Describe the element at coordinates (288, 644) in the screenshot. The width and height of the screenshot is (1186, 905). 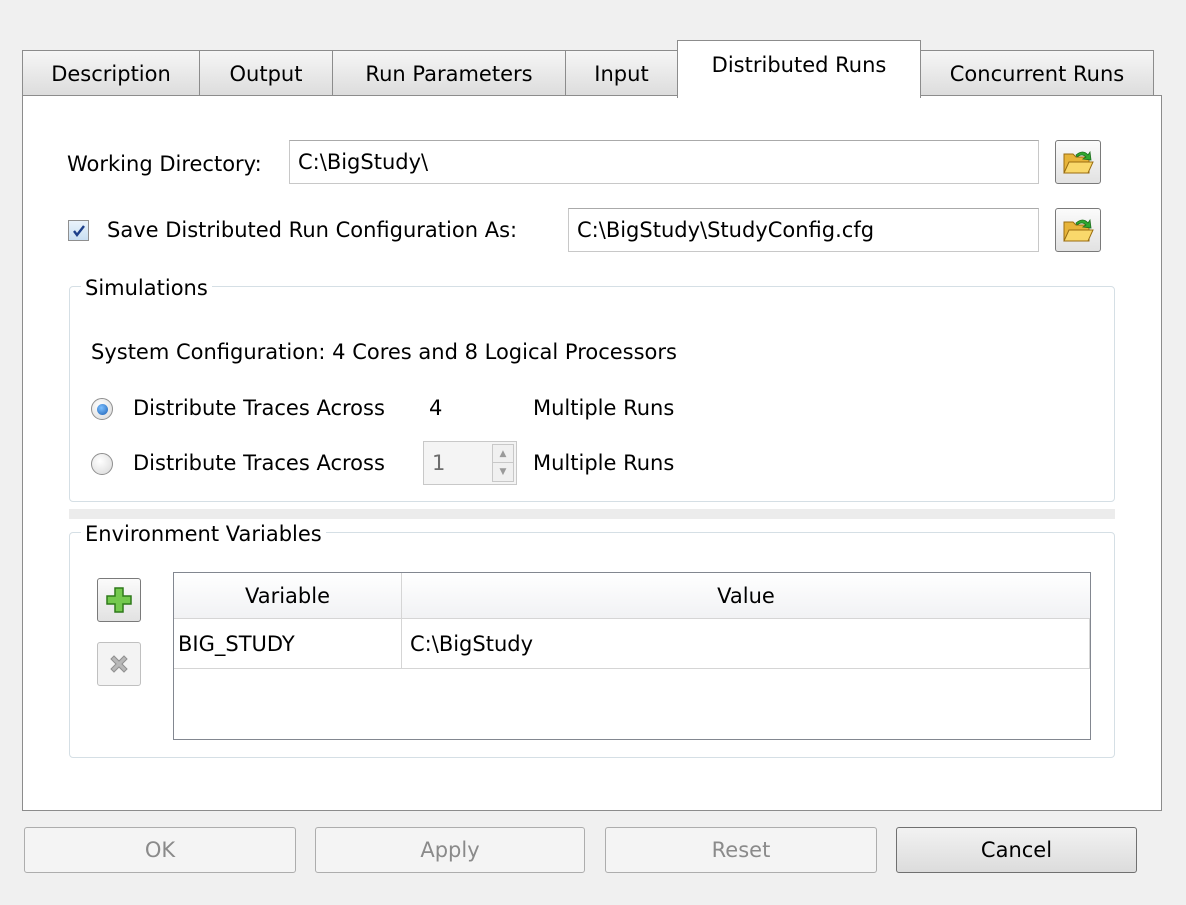
I see `table-cell-variable: BIG_STUDY` at that location.